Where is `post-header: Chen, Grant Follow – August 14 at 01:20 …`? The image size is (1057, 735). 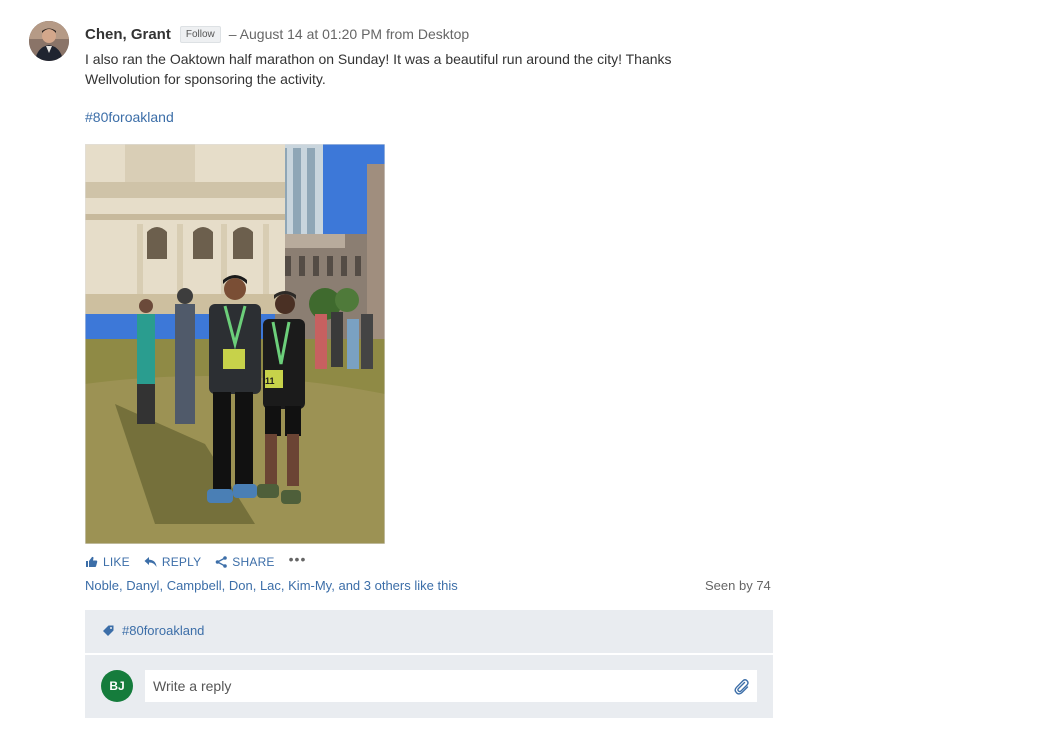 post-header: Chen, Grant Follow – August 14 at 01:20 … is located at coordinates (277, 34).